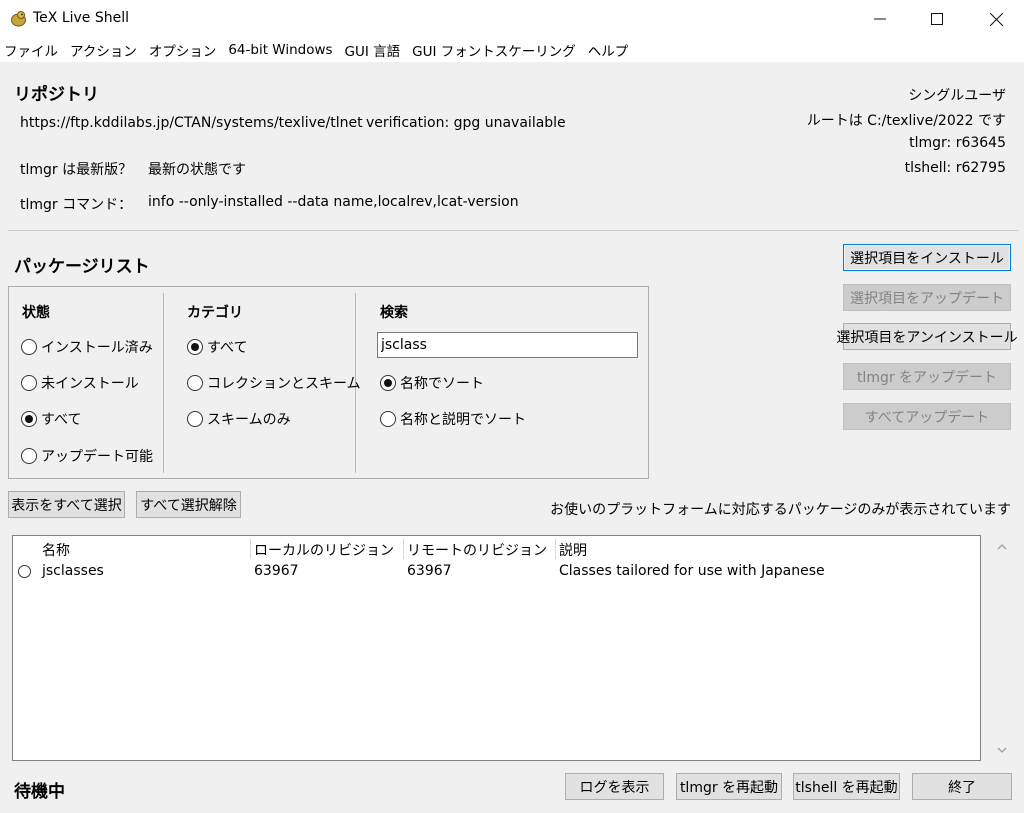 The width and height of the screenshot is (1024, 813). I want to click on category-collections-schemes-radio: コレクションとスキーム, so click(274, 383).